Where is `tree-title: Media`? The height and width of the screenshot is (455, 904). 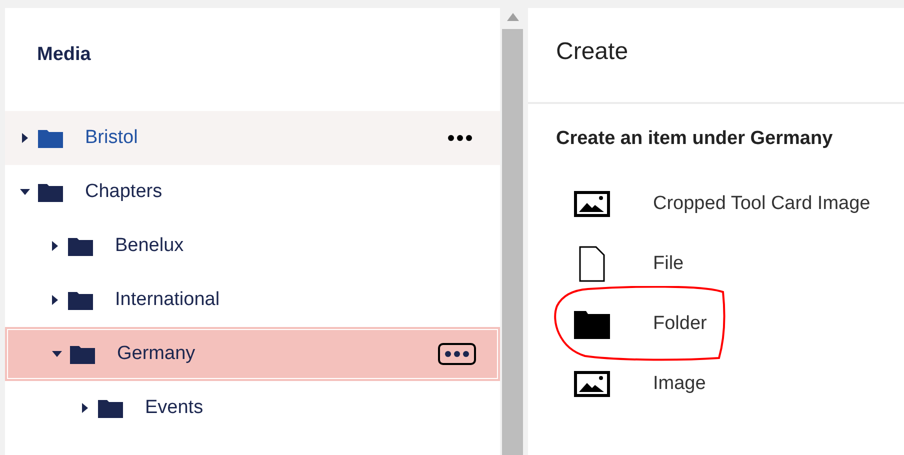 tree-title: Media is located at coordinates (64, 55).